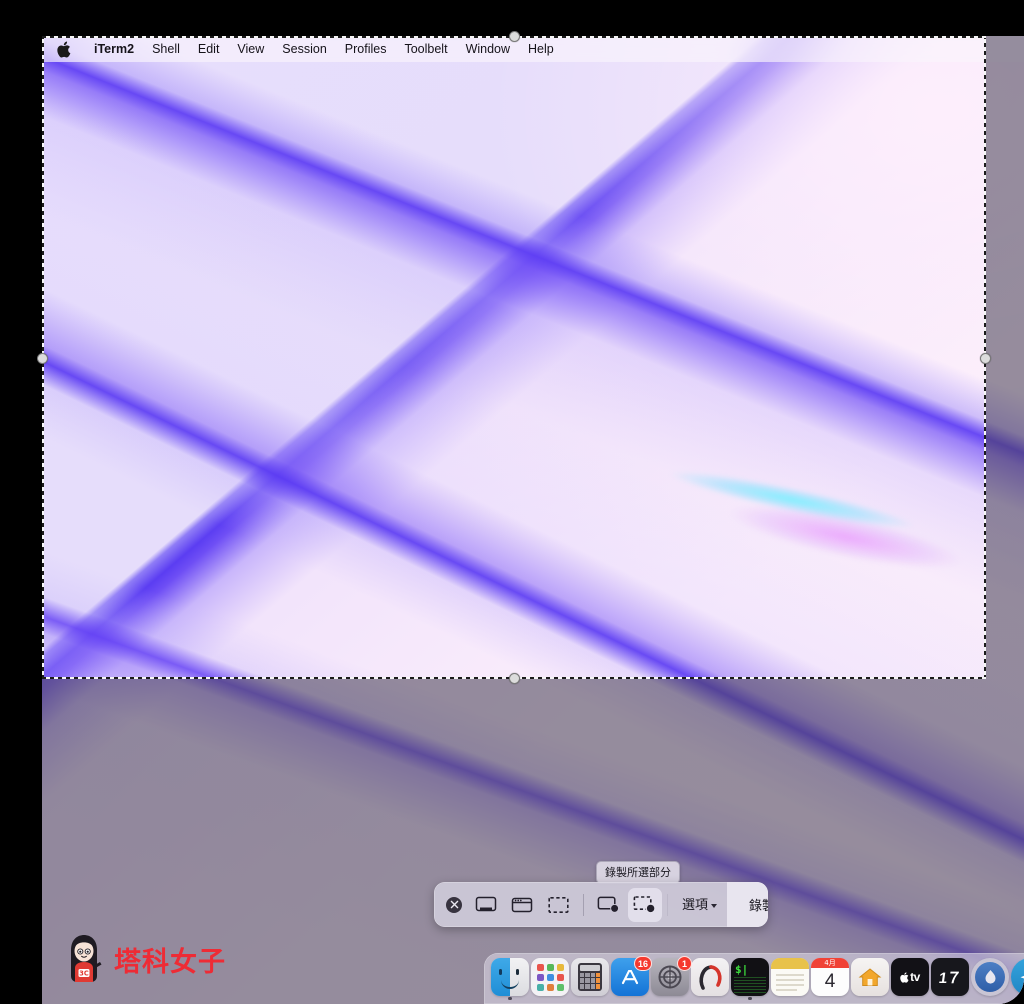 The width and height of the screenshot is (1024, 1004). I want to click on selection-handle-east, so click(985, 358).